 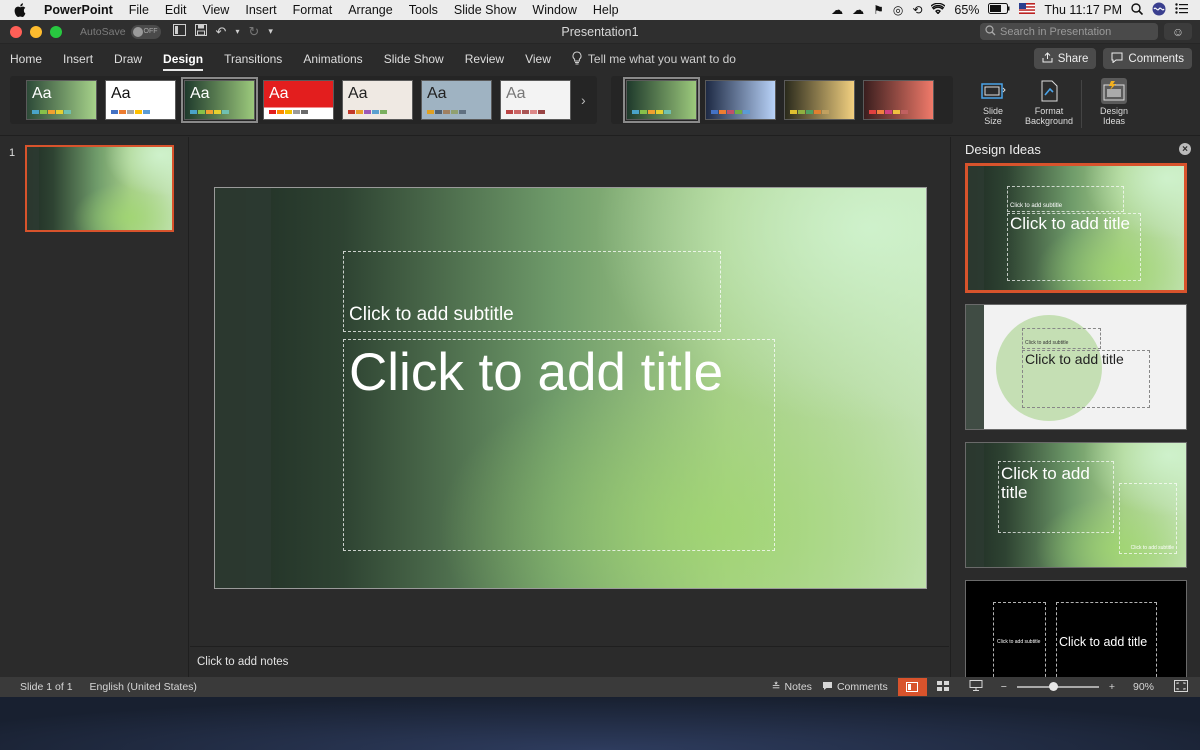 What do you see at coordinates (78, 59) in the screenshot?
I see `tab-insert: Insert` at bounding box center [78, 59].